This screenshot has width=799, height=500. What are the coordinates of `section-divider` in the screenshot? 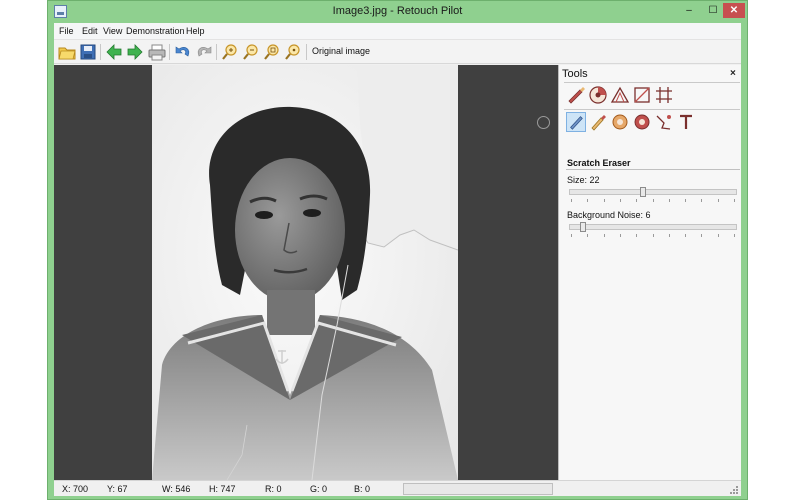 It's located at (653, 169).